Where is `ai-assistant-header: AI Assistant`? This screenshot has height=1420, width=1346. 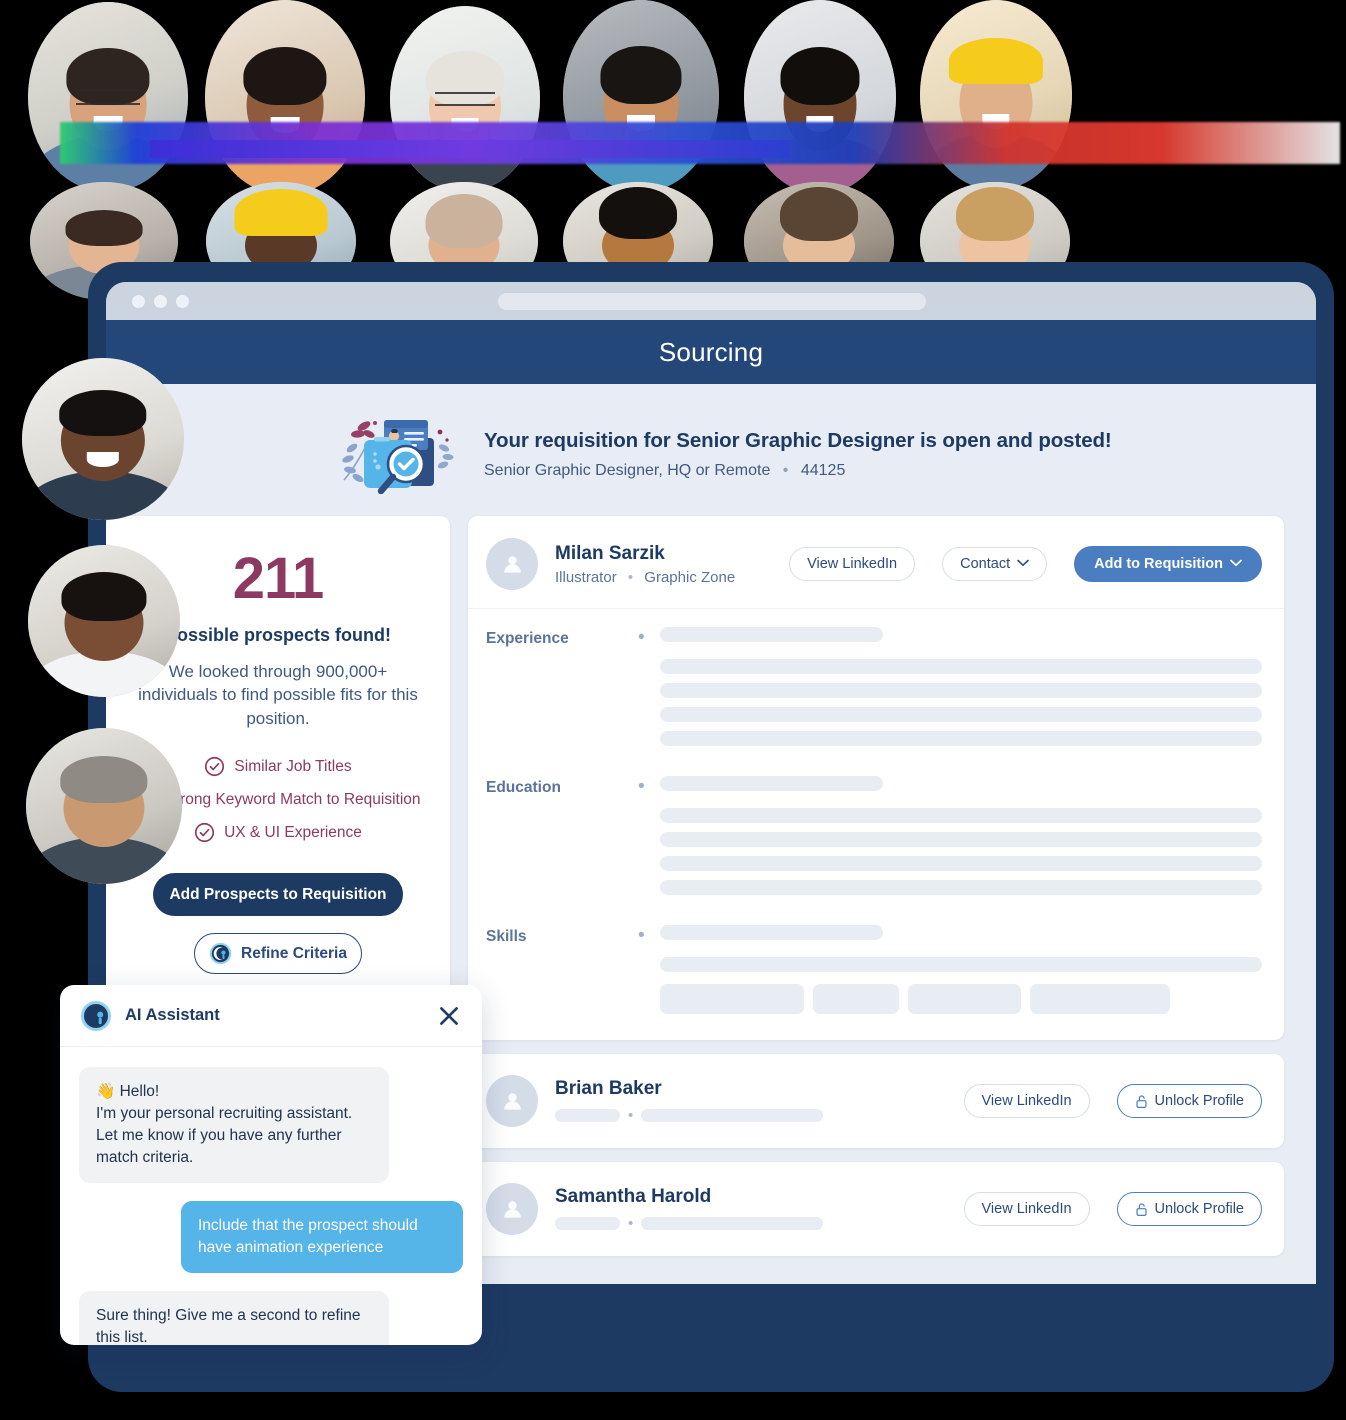 ai-assistant-header: AI Assistant is located at coordinates (271, 1016).